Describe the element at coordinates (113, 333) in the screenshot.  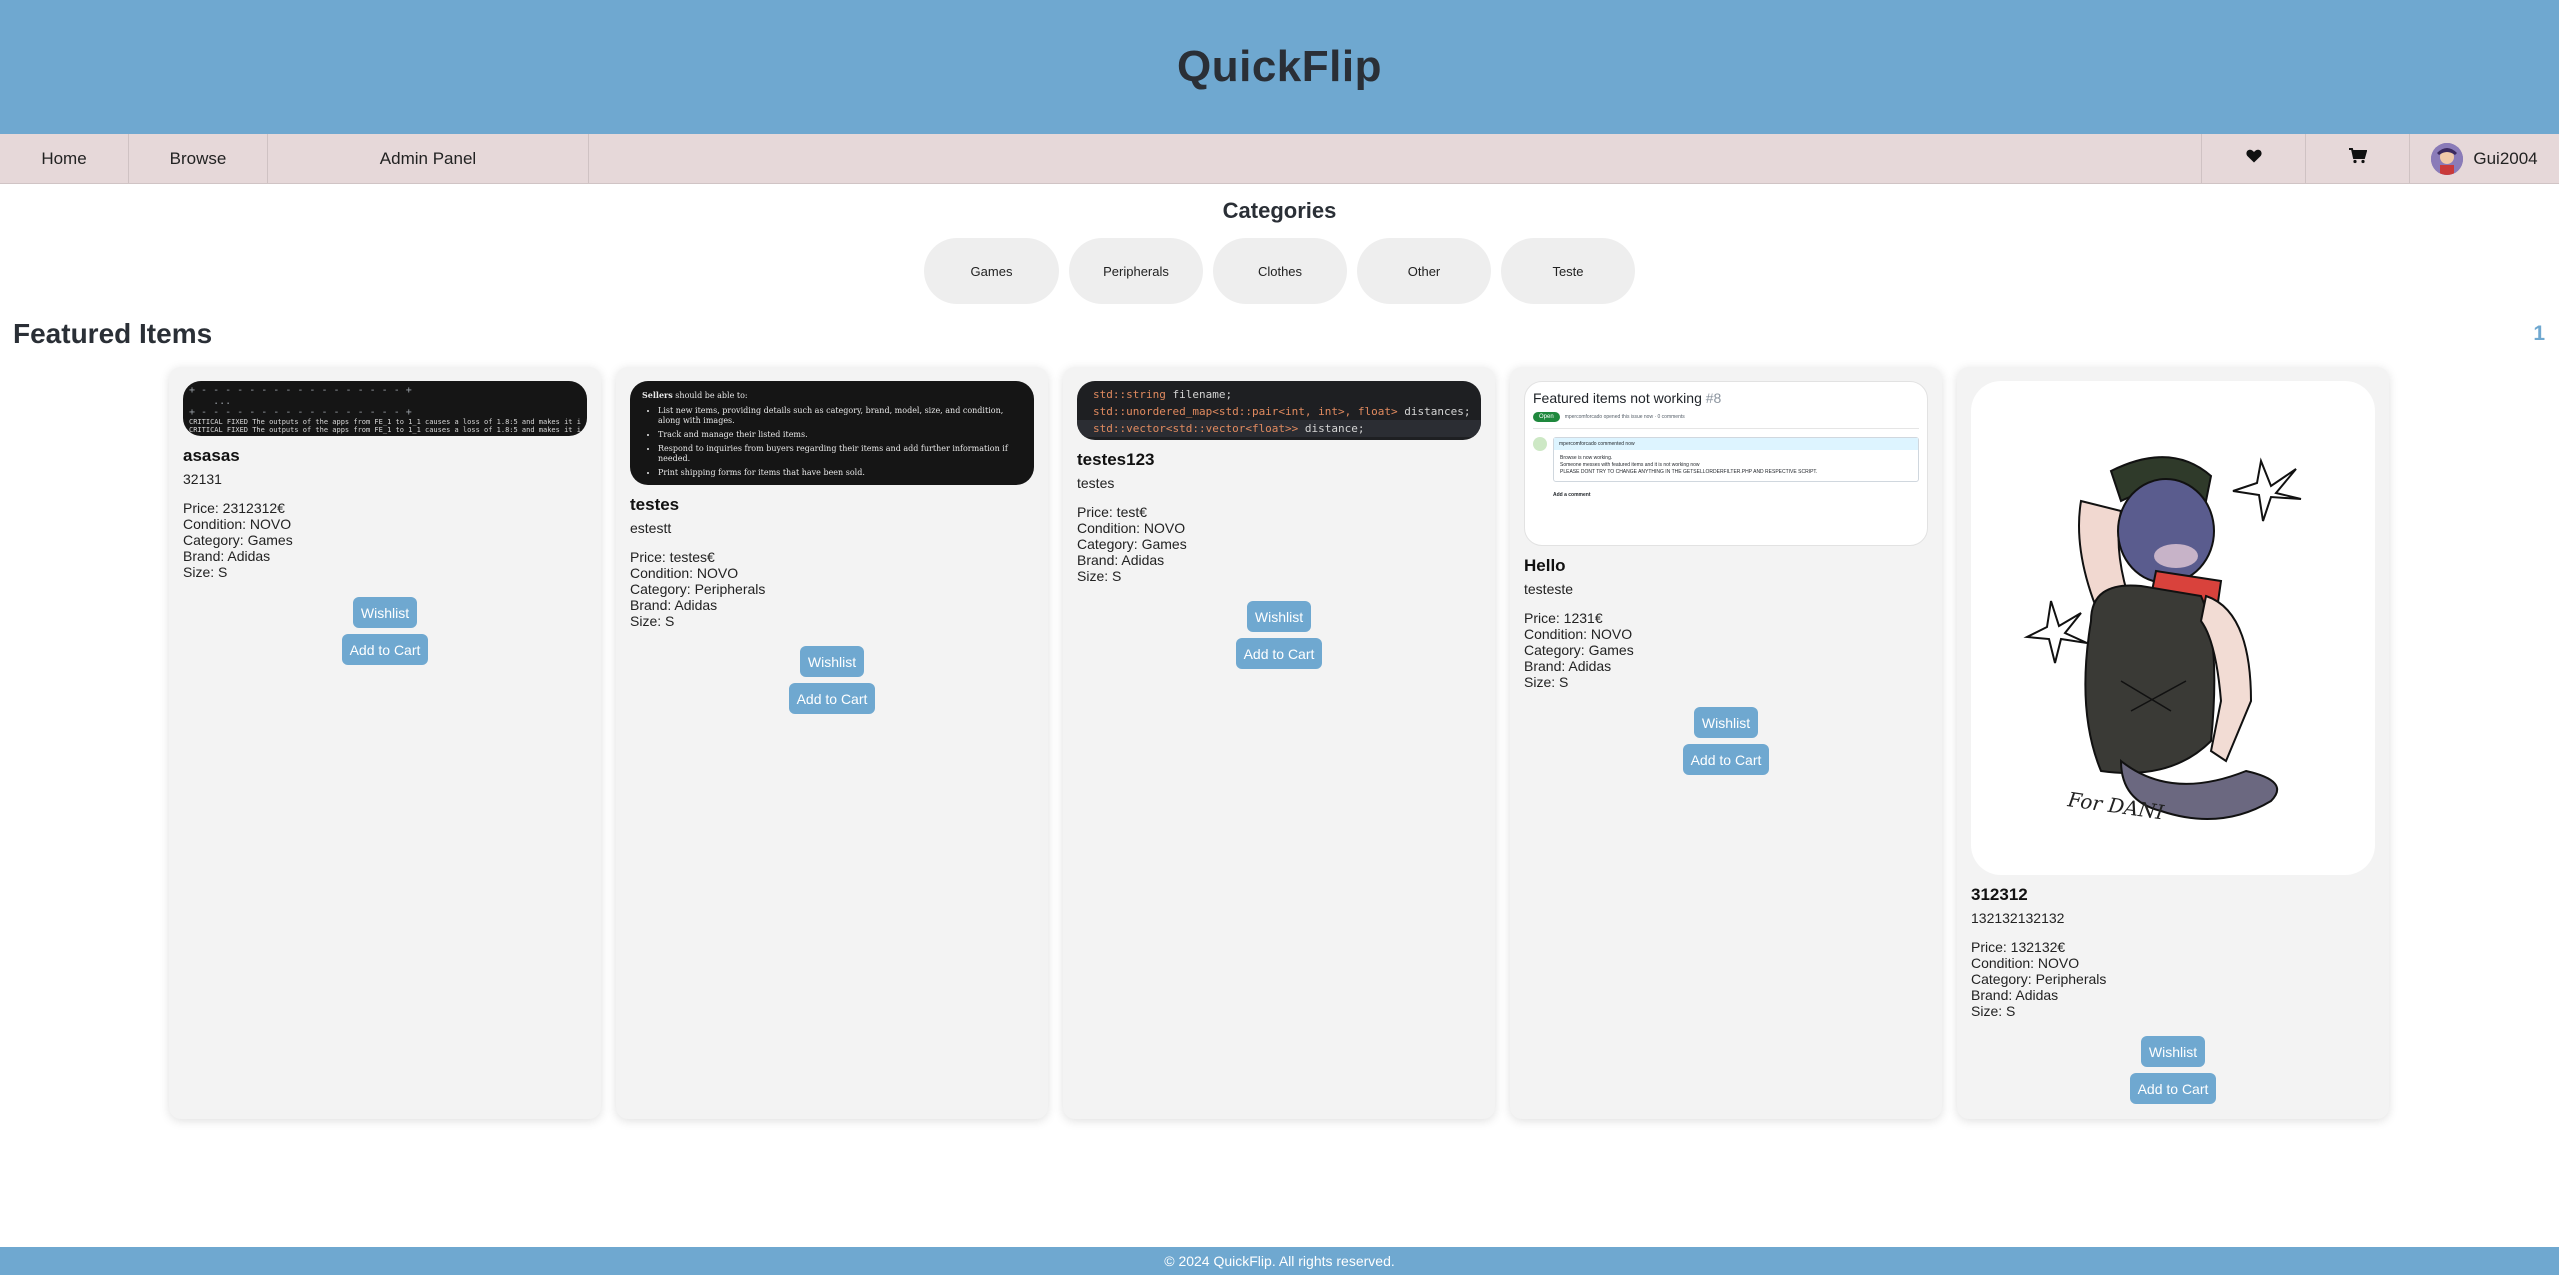
I see `featured-items-heading: Featured Items` at that location.